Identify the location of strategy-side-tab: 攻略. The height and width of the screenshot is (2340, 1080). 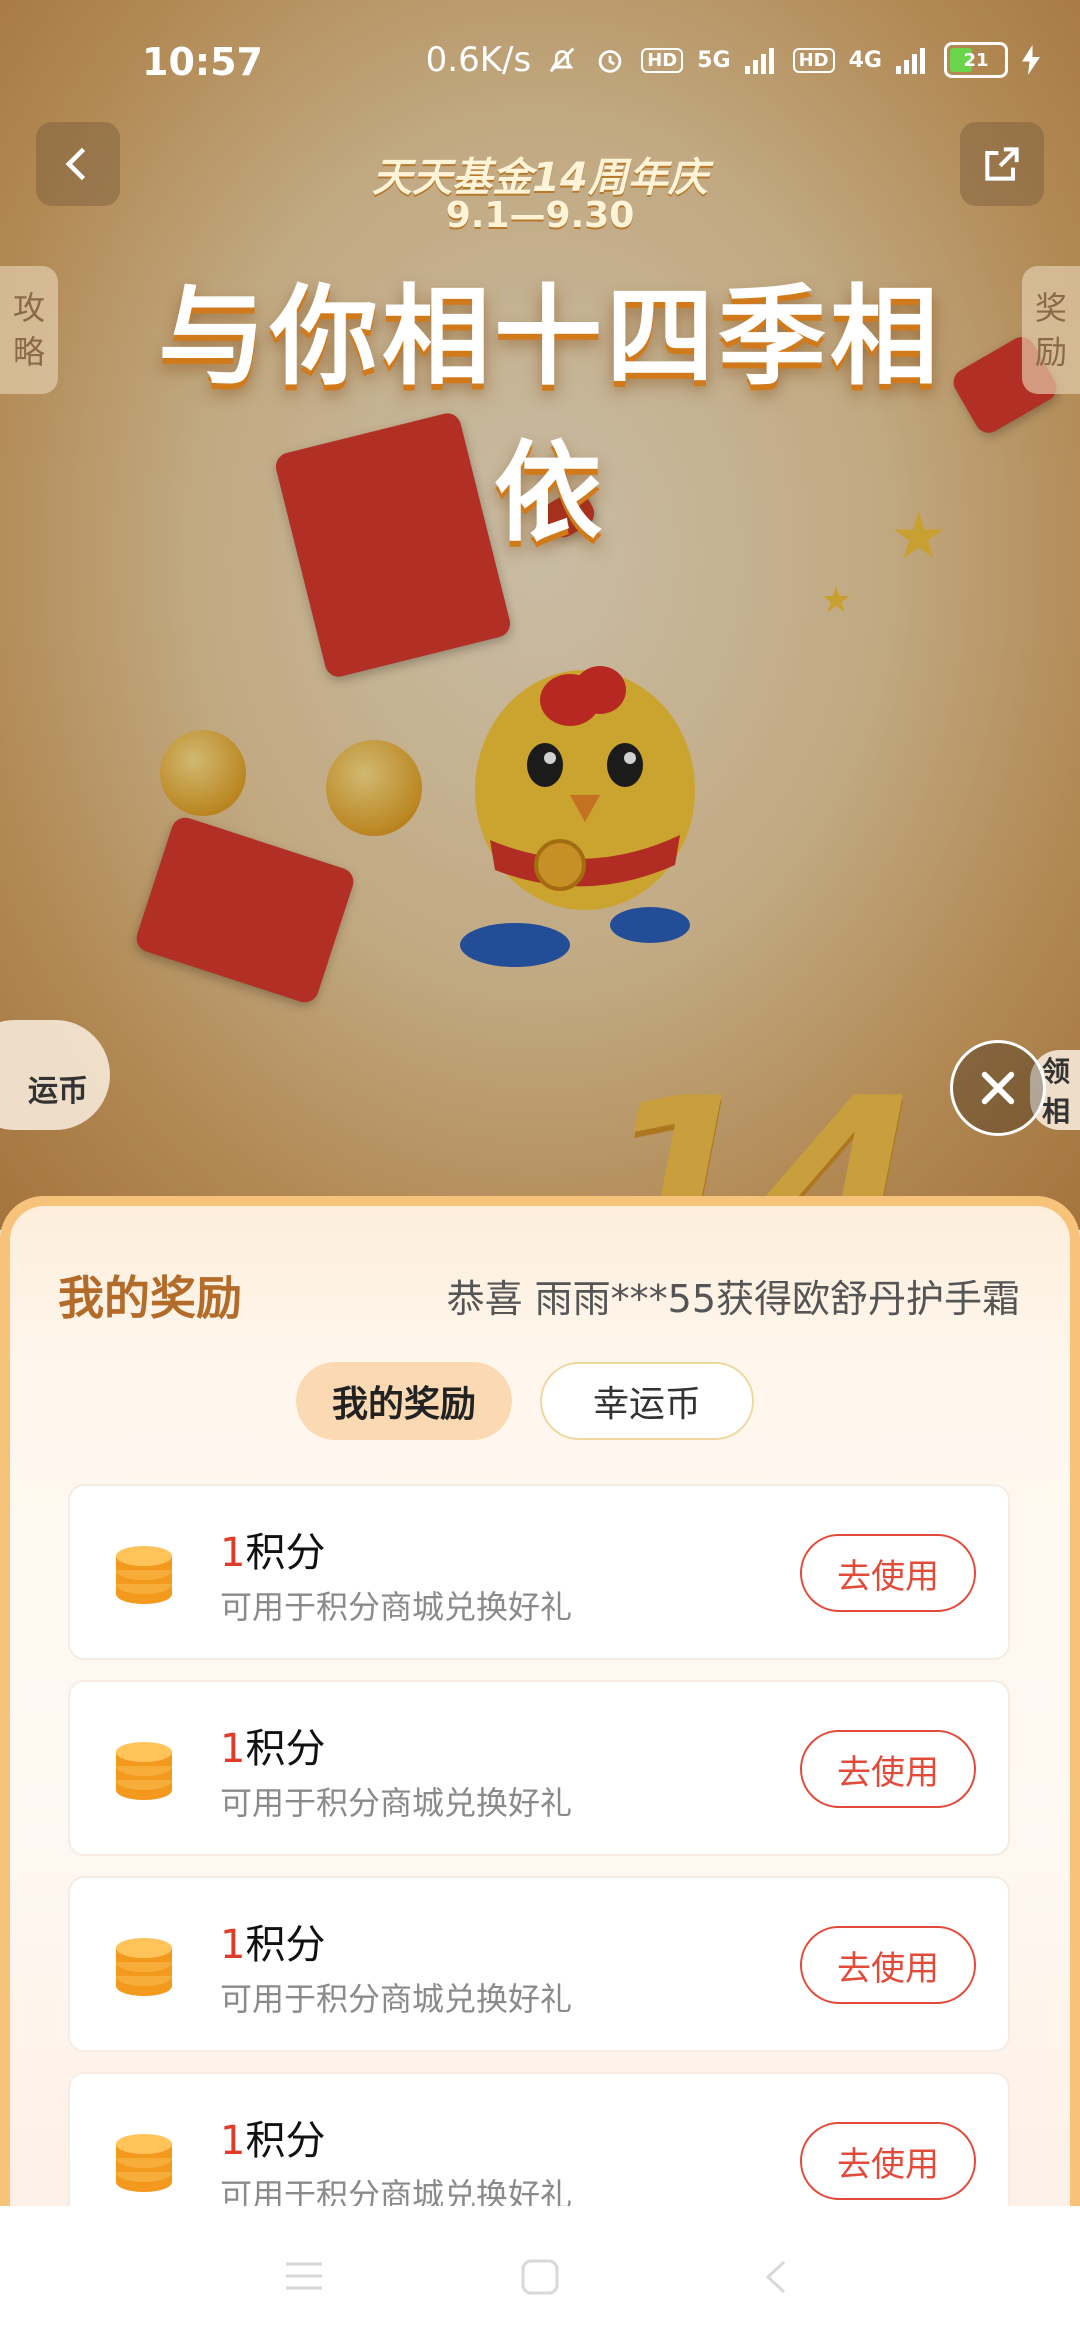
(29, 330).